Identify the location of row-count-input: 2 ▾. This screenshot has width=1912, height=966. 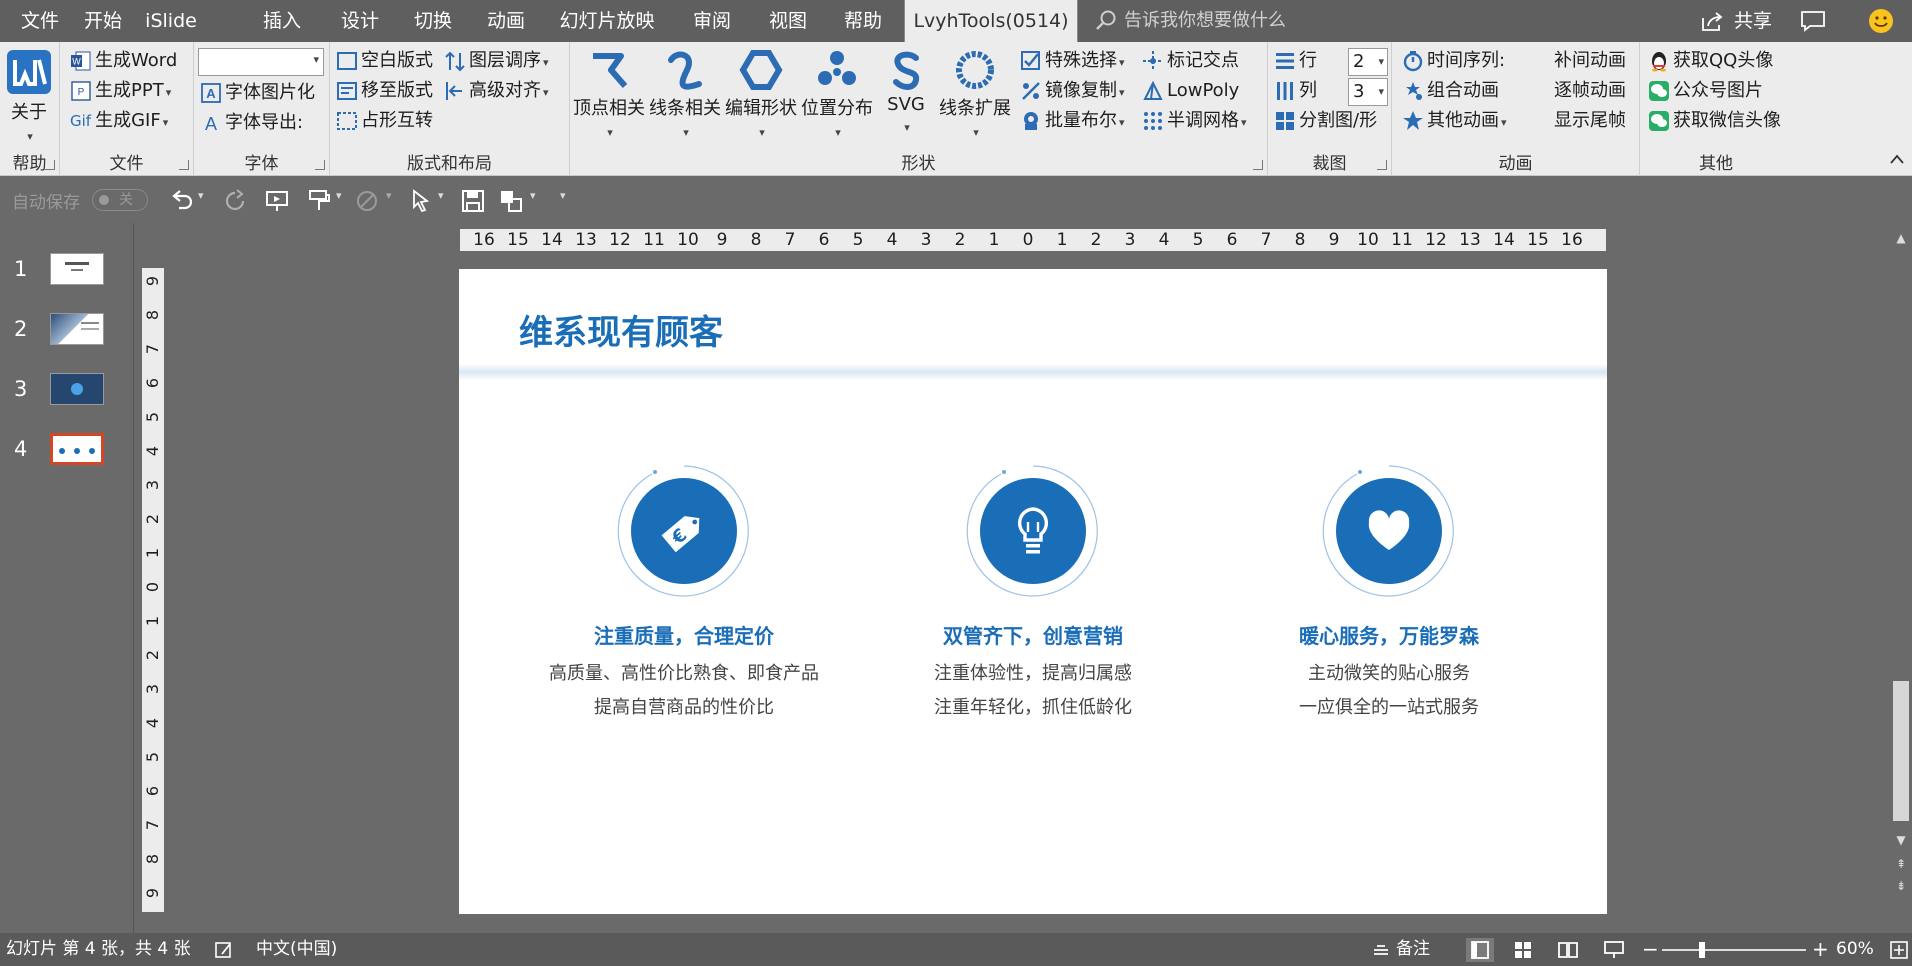
(1368, 62).